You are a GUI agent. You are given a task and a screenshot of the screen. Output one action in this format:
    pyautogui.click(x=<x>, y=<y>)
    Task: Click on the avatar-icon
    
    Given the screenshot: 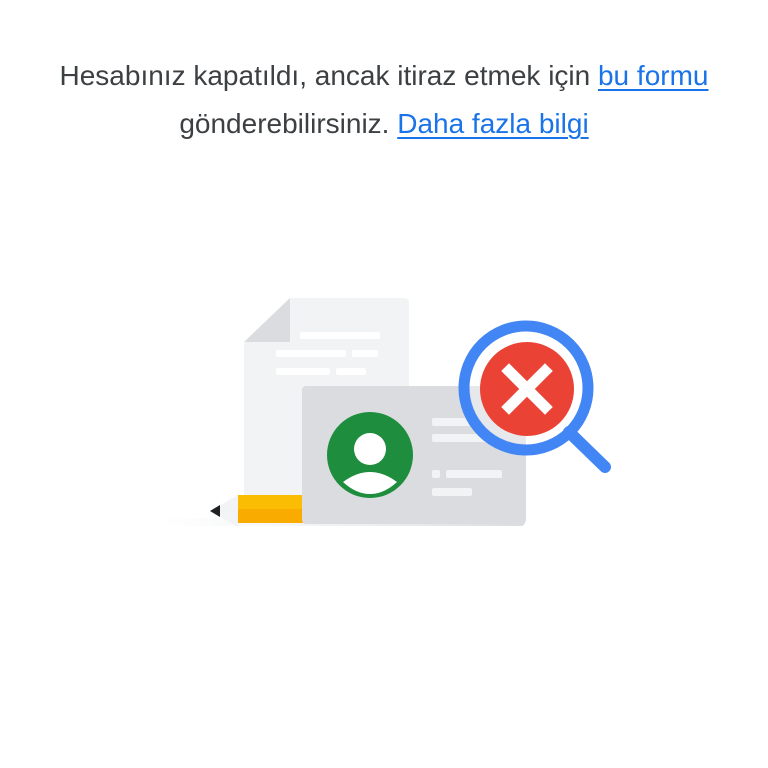 What is the action you would take?
    pyautogui.click(x=370, y=455)
    